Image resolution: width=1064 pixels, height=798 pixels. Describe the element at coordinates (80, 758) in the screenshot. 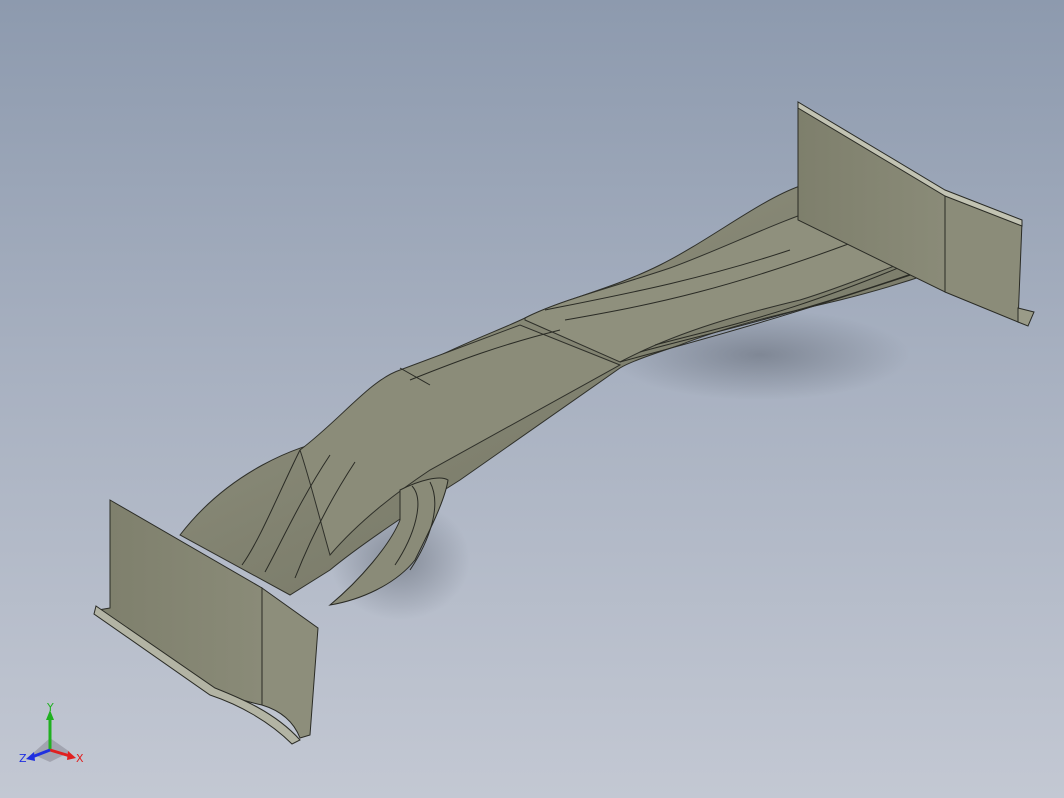

I see `x-axis-label: X` at that location.